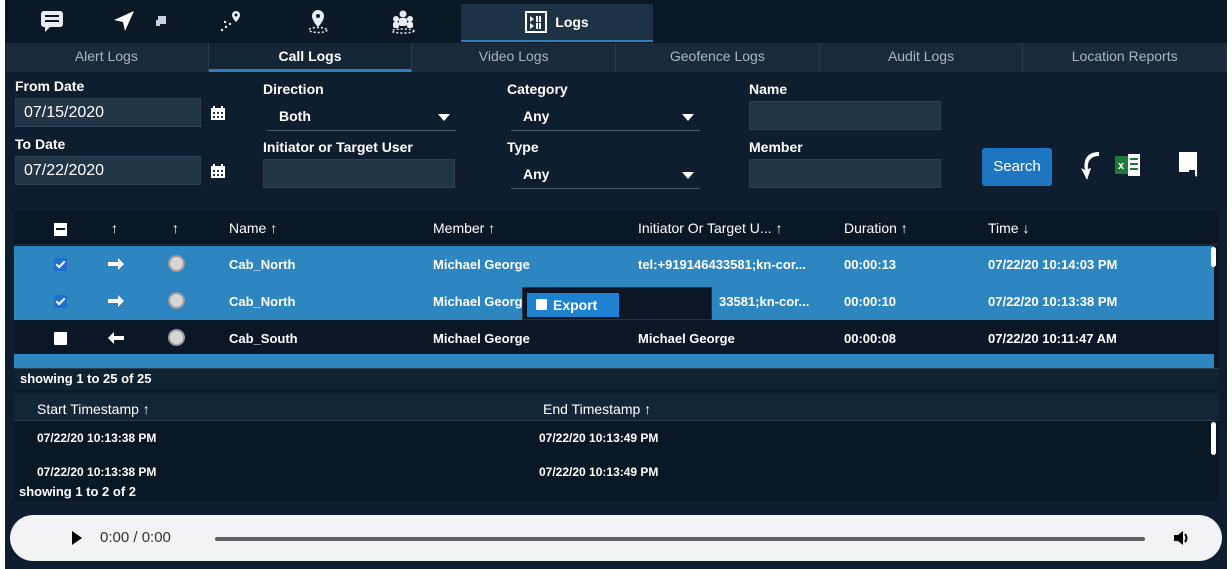 This screenshot has height=569, width=1232. Describe the element at coordinates (120, 170) in the screenshot. I see `to-date-field: 07/22/2020` at that location.